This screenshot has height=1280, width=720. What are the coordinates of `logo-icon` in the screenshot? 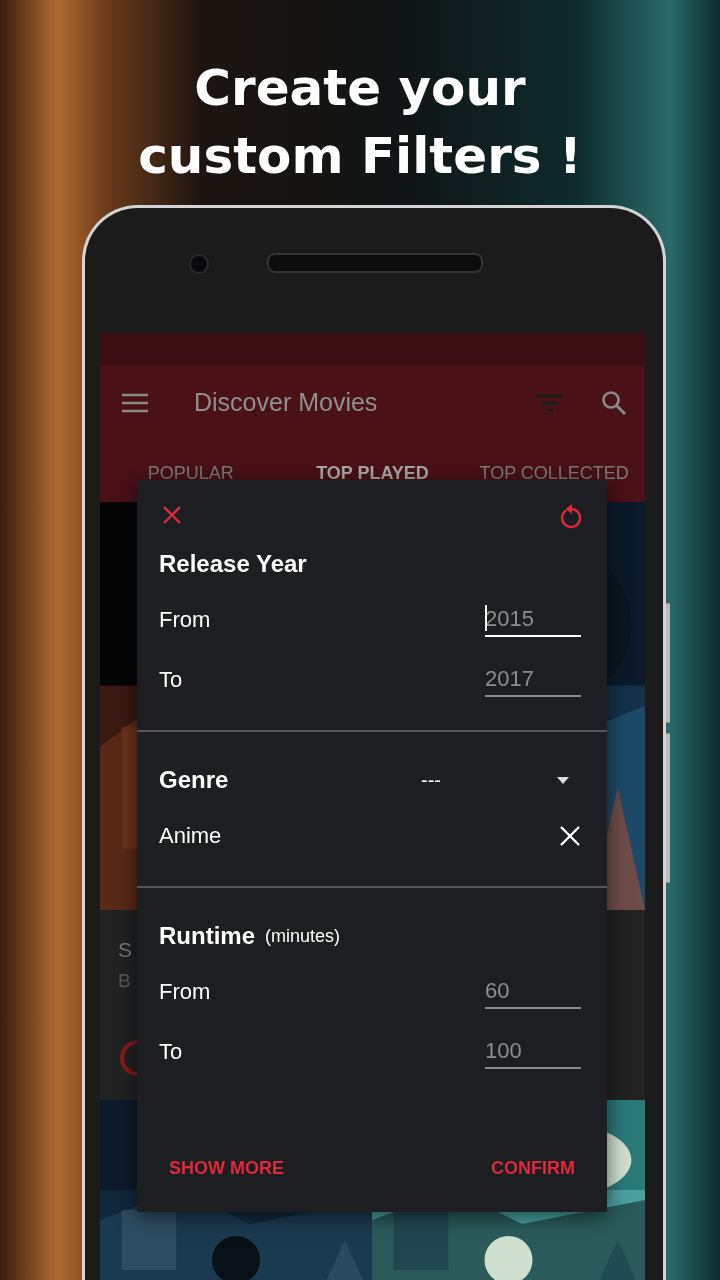 It's located at (128, 1058).